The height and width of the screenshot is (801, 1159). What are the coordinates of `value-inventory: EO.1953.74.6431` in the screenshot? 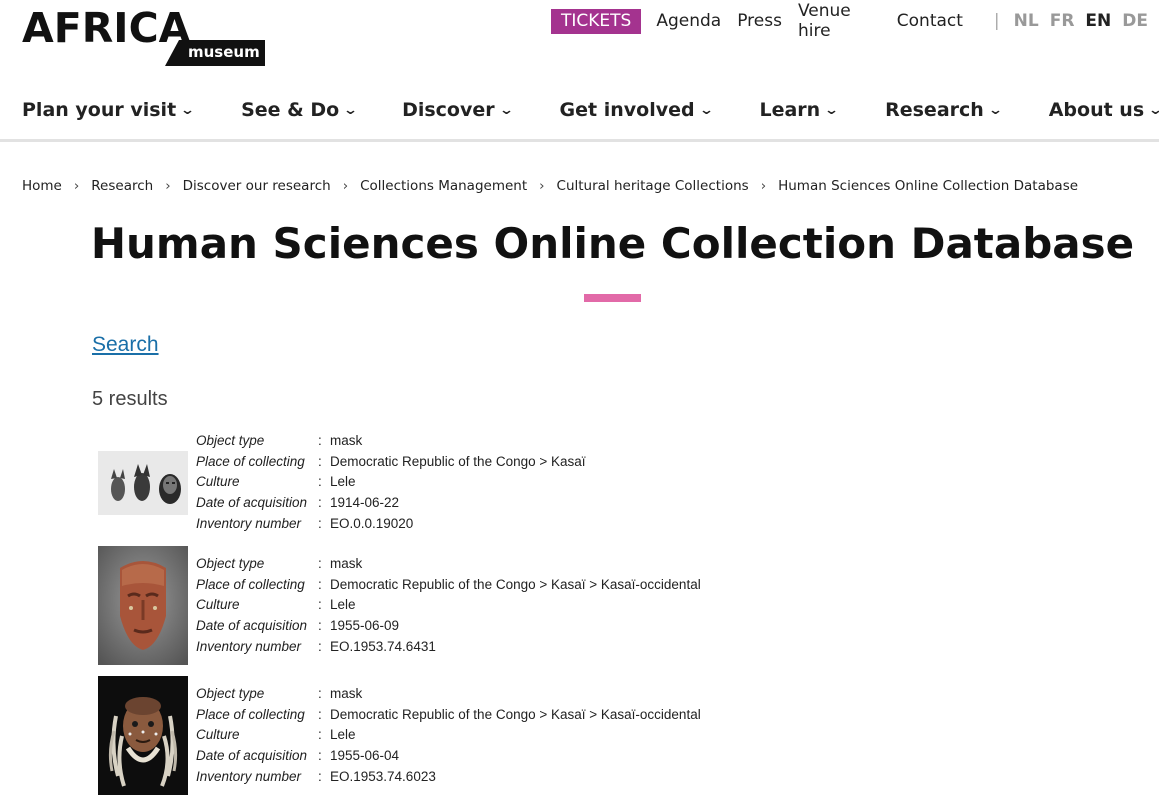 It's located at (383, 646).